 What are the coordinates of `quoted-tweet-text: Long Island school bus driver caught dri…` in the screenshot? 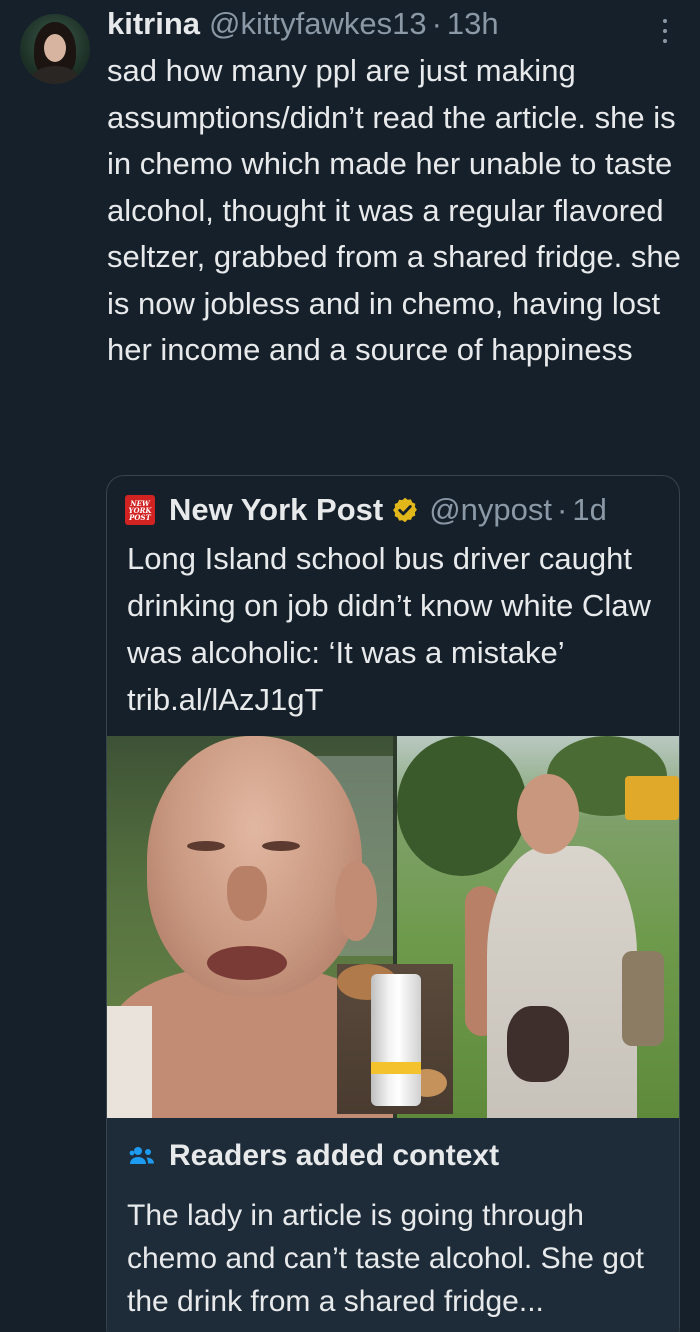 It's located at (389, 629).